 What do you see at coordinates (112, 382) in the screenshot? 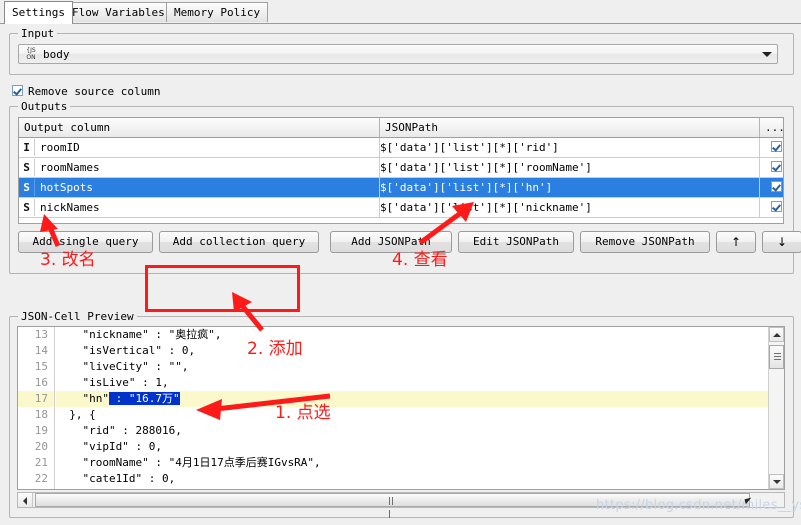
I see `code-line: "isLive" : 1,` at bounding box center [112, 382].